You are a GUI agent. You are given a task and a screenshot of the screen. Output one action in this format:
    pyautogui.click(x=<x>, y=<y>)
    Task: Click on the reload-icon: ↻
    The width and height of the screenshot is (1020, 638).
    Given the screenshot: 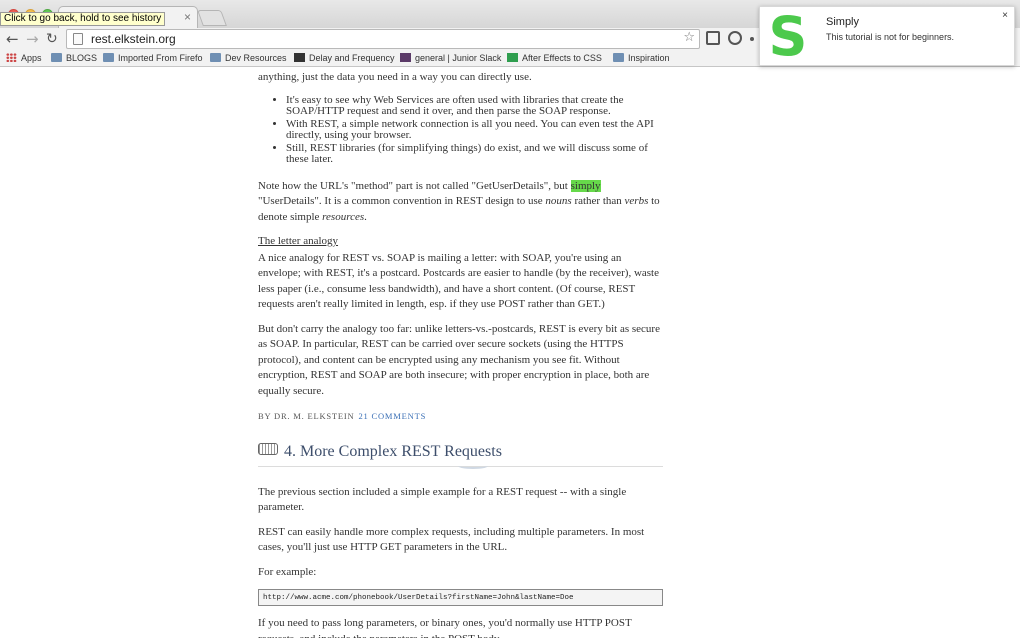 What is the action you would take?
    pyautogui.click(x=52, y=39)
    